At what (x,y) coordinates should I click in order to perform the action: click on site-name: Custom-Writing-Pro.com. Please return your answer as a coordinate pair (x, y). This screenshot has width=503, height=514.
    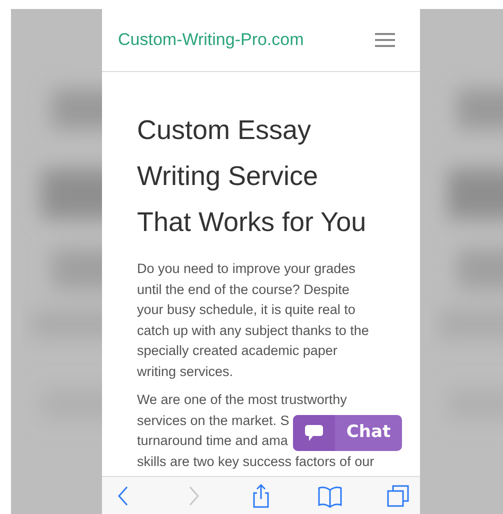
    Looking at the image, I should click on (211, 39).